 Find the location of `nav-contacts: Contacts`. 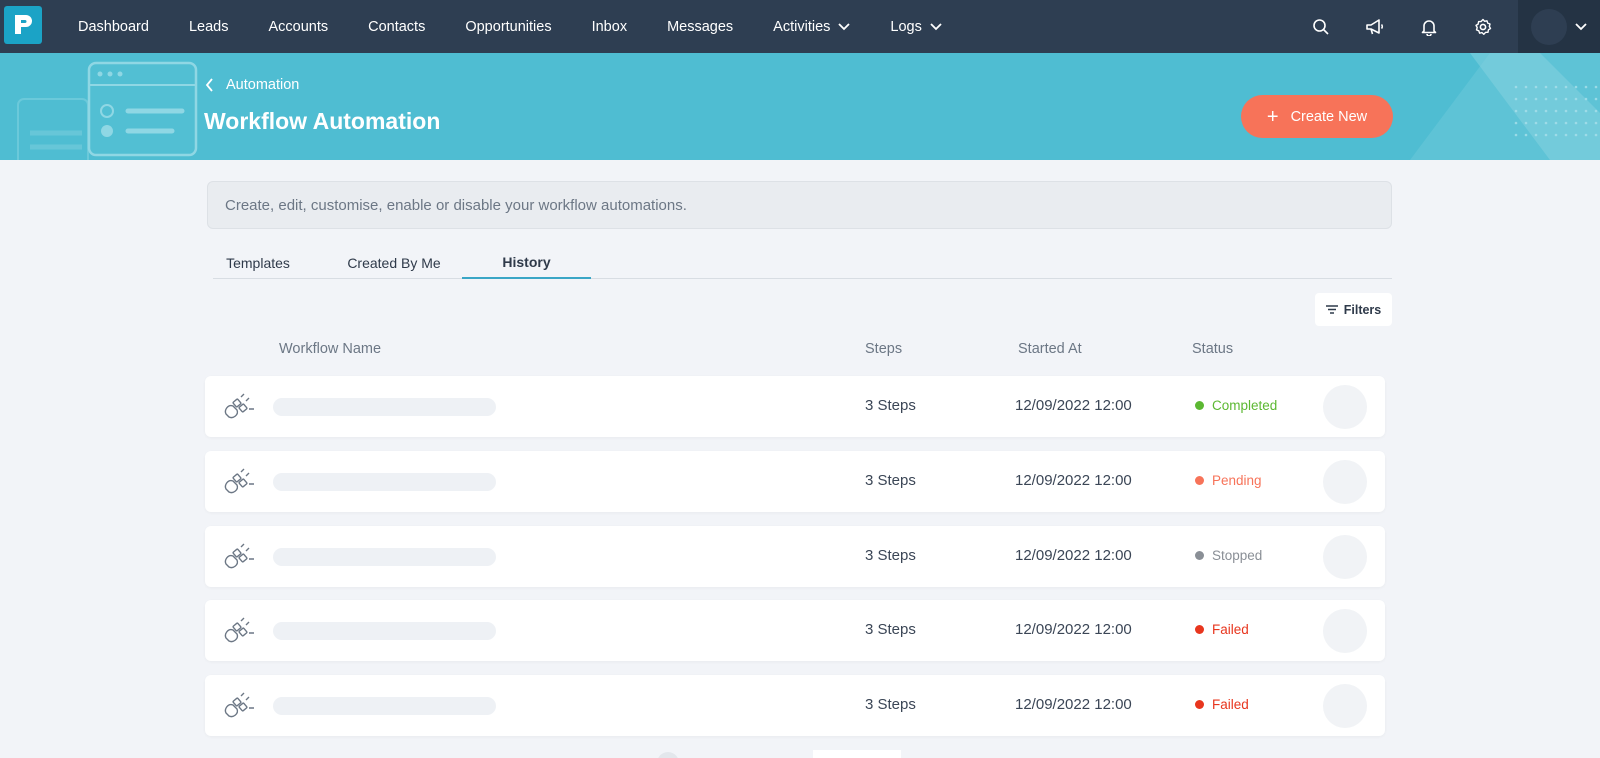

nav-contacts: Contacts is located at coordinates (396, 27).